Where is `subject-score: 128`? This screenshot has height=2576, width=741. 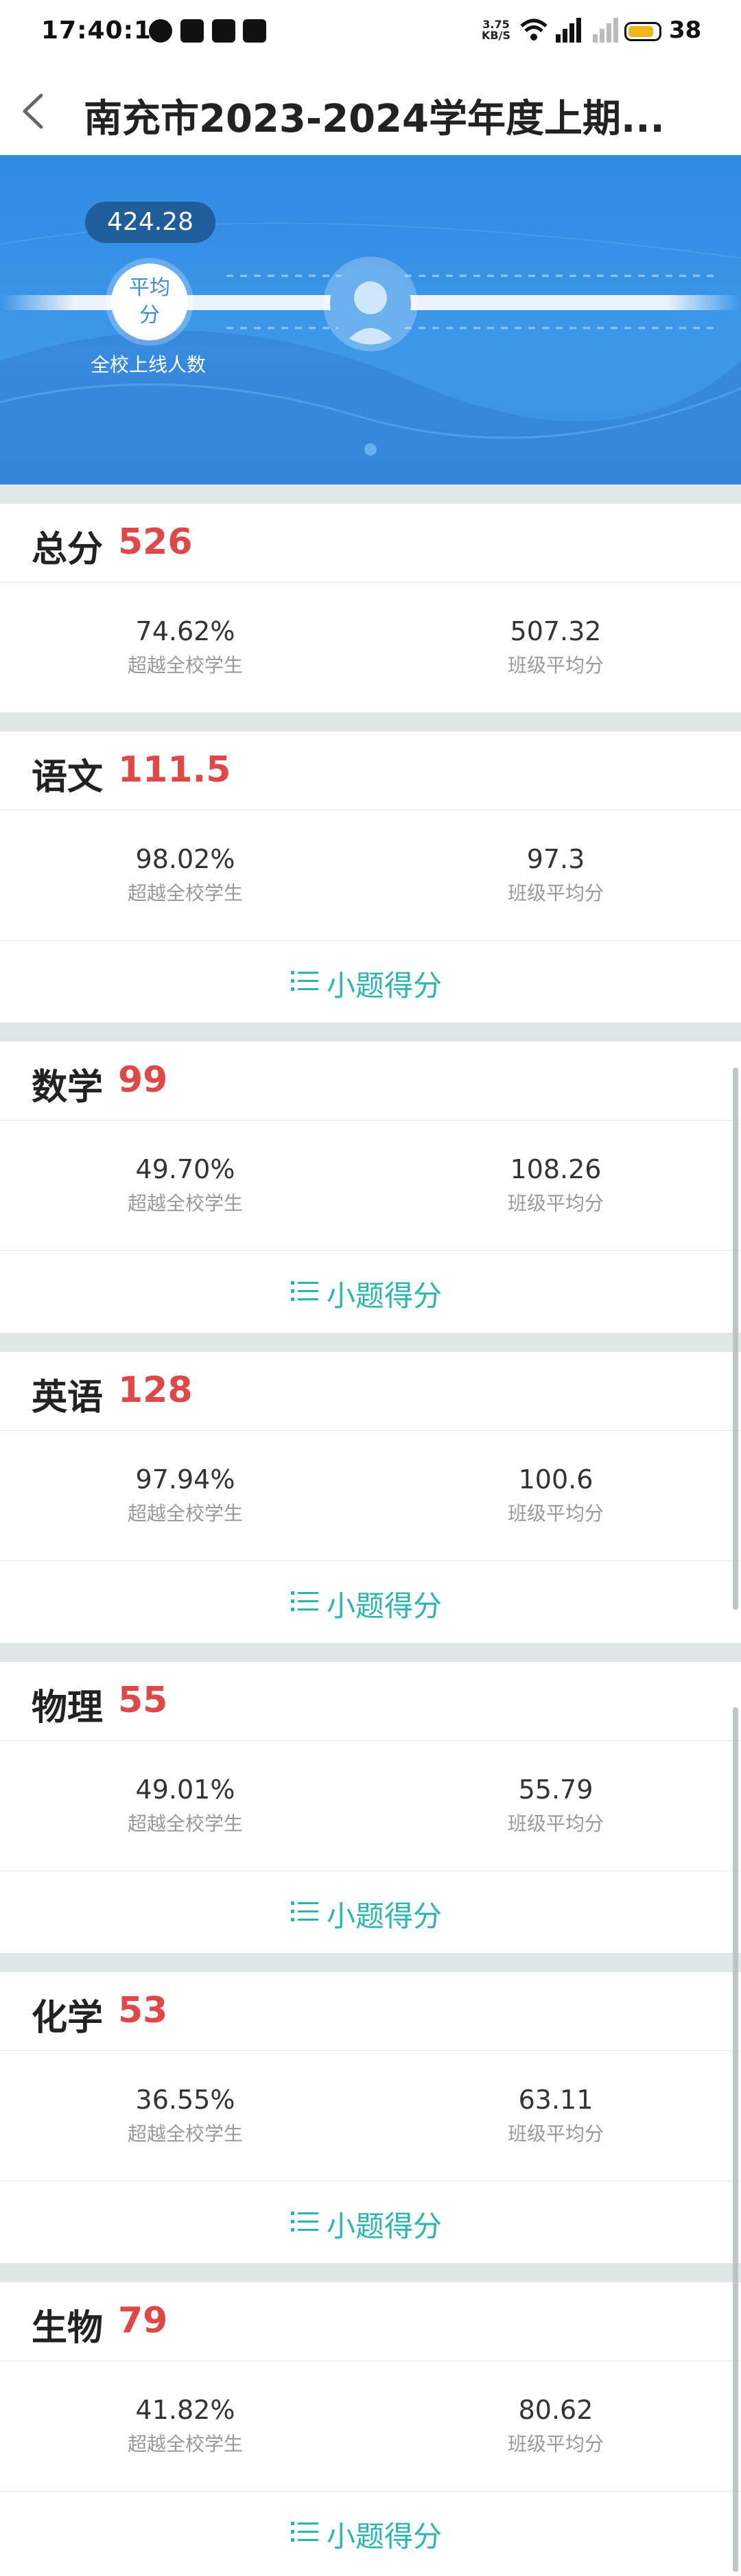
subject-score: 128 is located at coordinates (155, 1390).